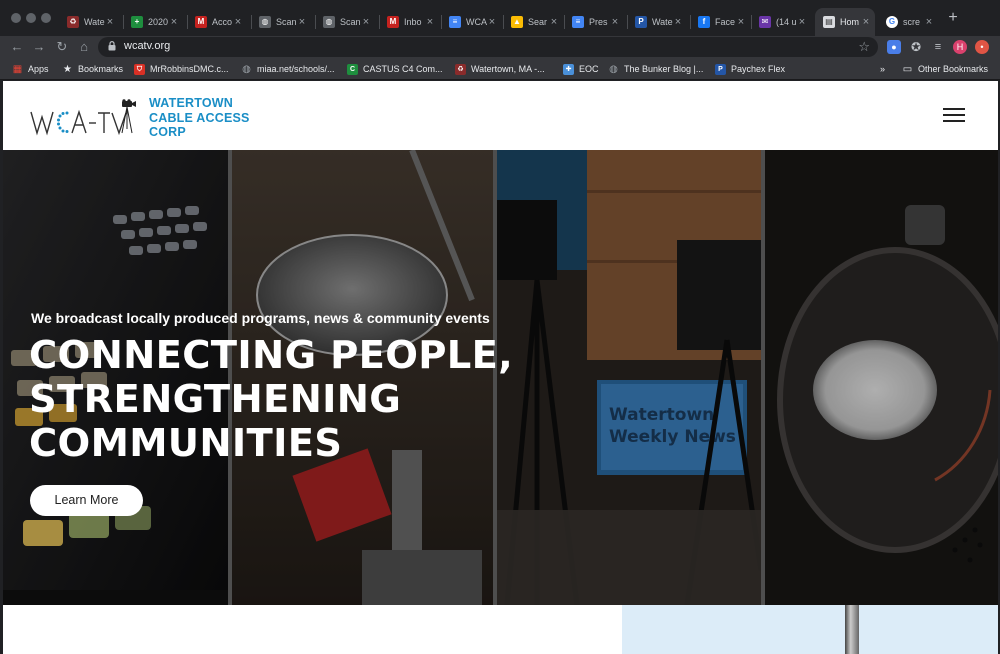  I want to click on tab-title: Acco, so click(222, 22).